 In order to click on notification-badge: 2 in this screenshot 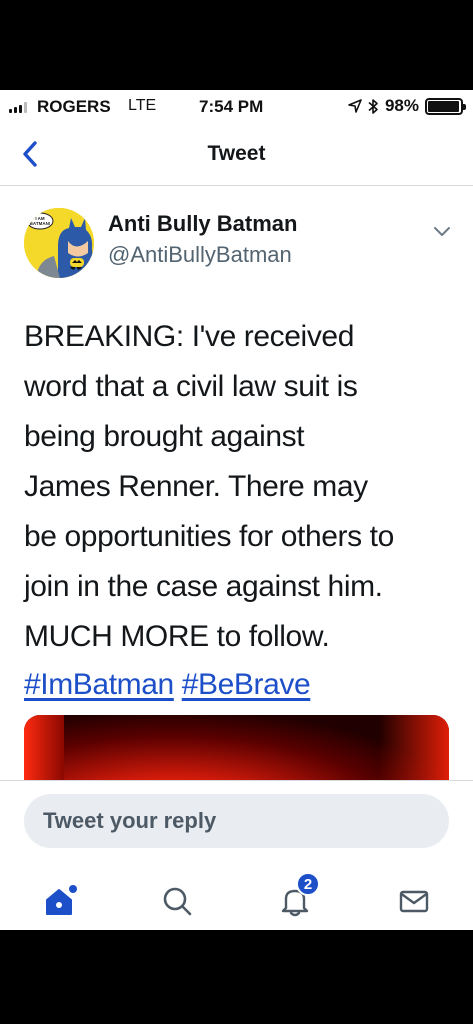, I will do `click(308, 884)`.